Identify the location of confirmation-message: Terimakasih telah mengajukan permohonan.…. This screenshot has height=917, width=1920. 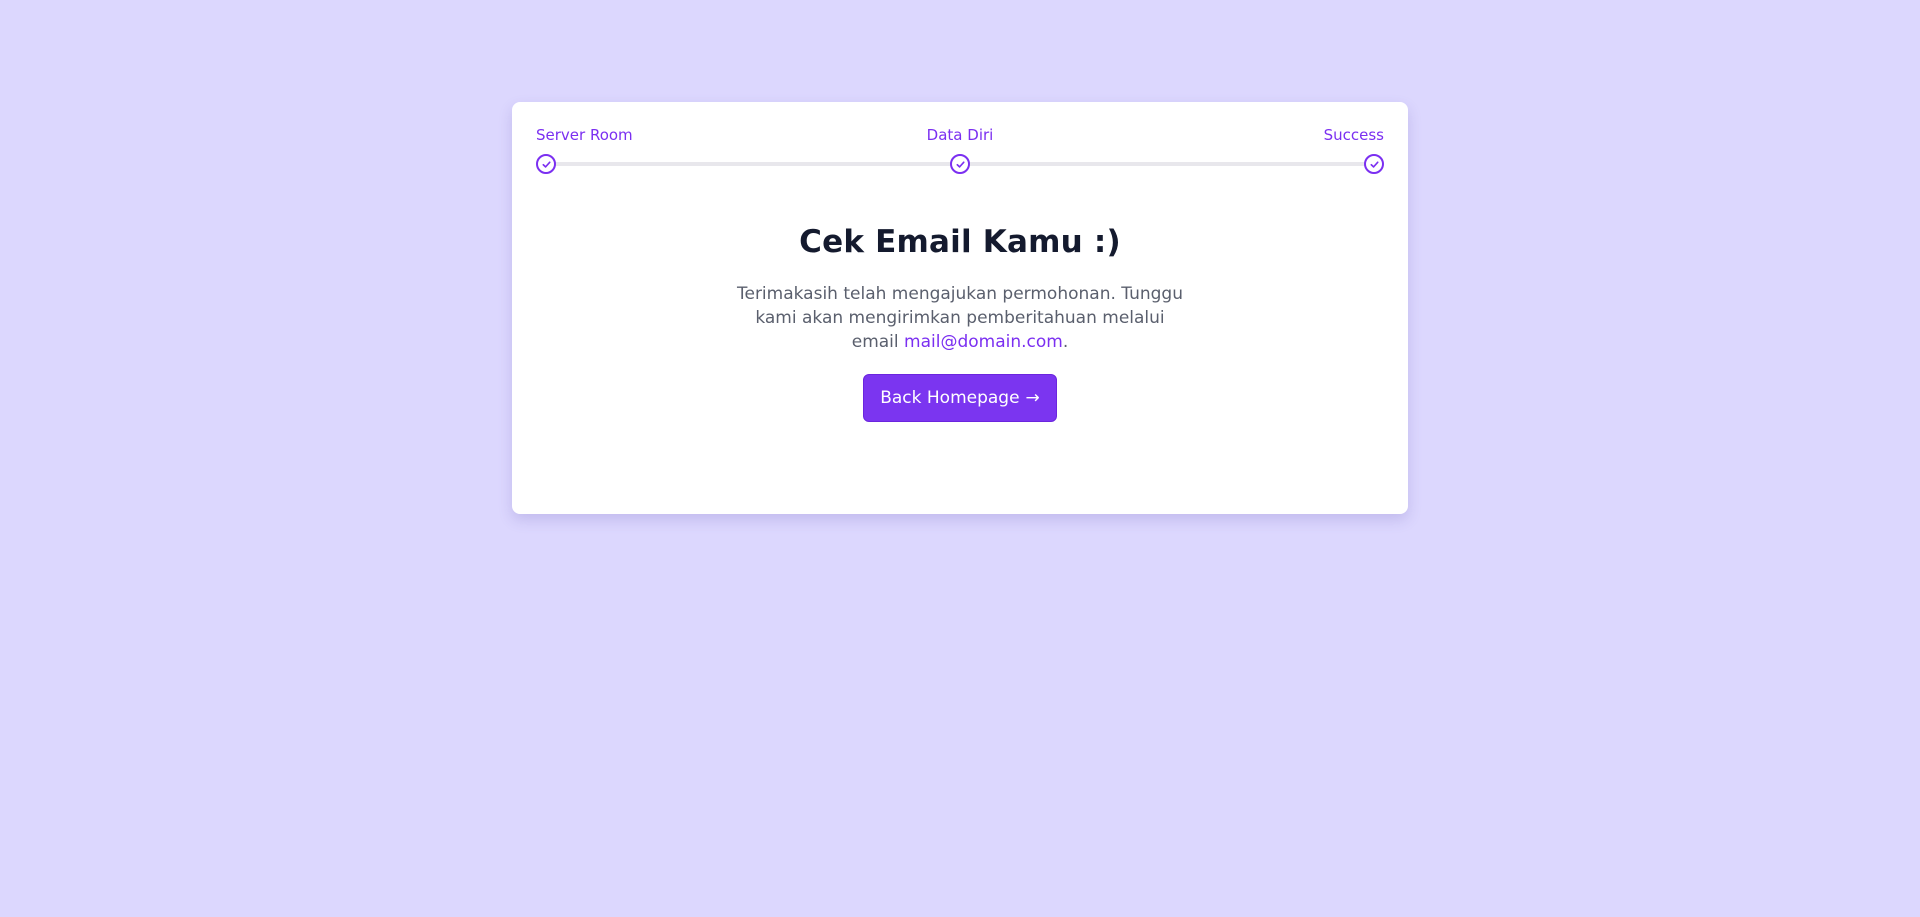
(960, 318).